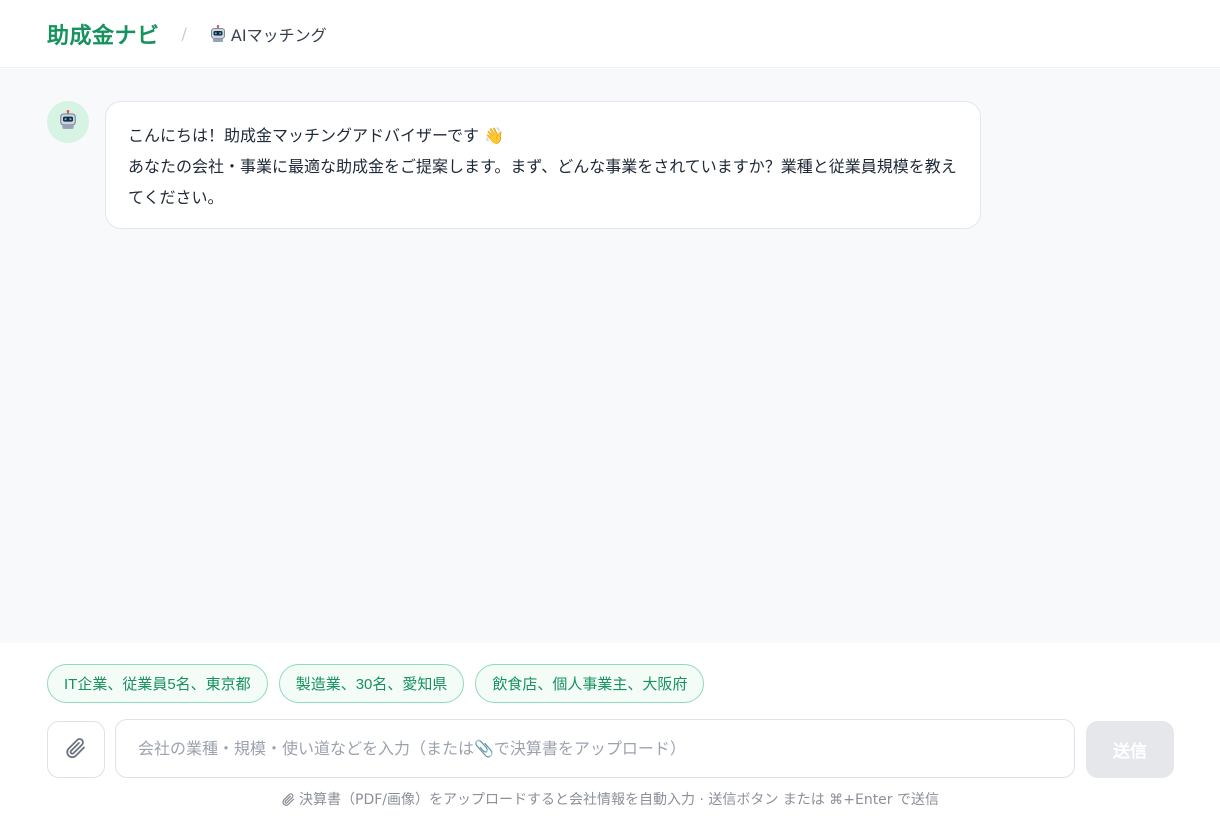 The width and height of the screenshot is (1220, 827). I want to click on suggestion-chips: IT企業、従業員5名、東京都 製造業、30名、愛知県 飲食店、個人事業主、大阪府, so click(376, 683).